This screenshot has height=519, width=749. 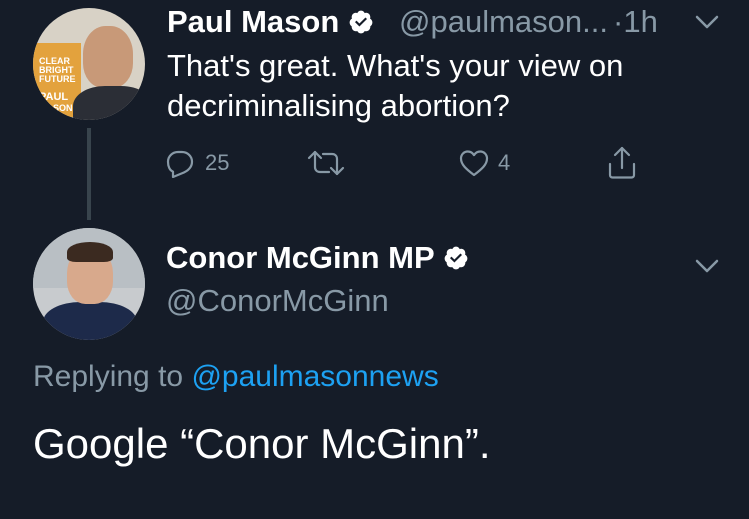 I want to click on main-author-name: Conor McGinn MP, so click(x=317, y=258).